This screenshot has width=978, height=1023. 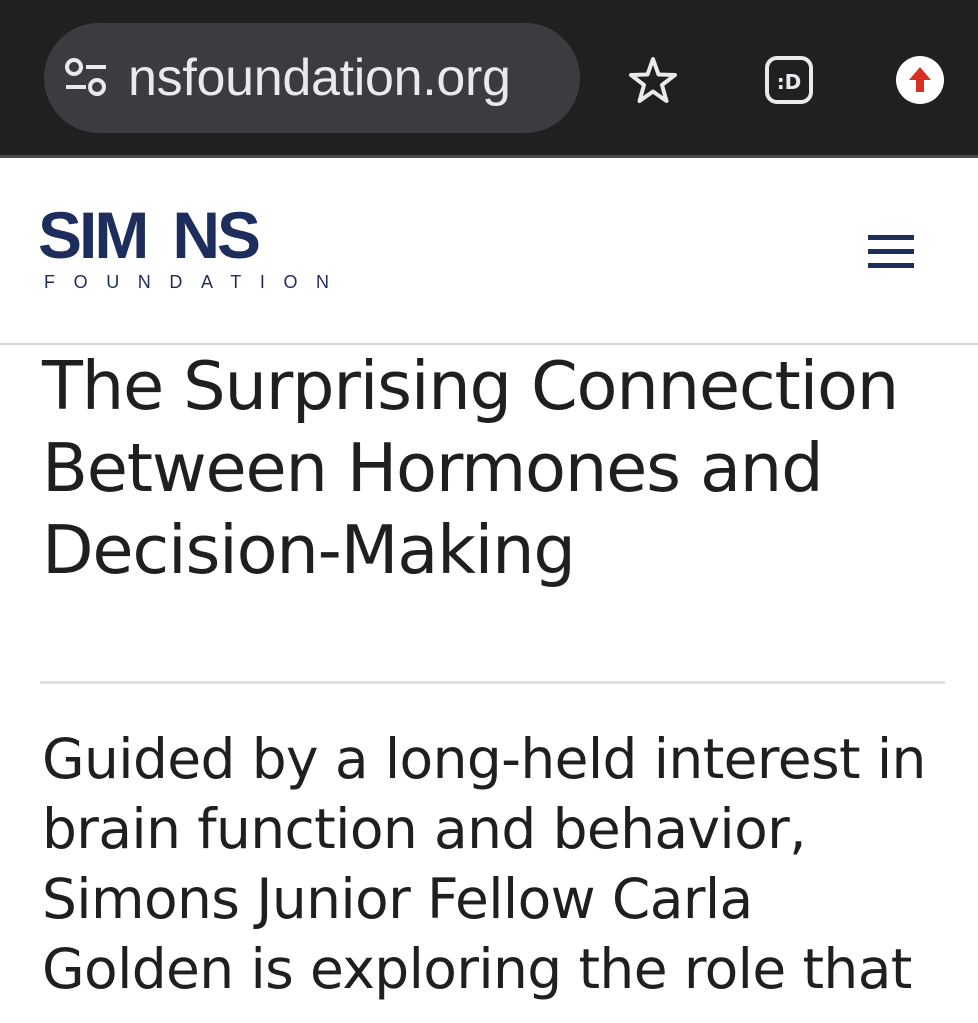 I want to click on logo-subtext: FOUNDATION, so click(x=196, y=282).